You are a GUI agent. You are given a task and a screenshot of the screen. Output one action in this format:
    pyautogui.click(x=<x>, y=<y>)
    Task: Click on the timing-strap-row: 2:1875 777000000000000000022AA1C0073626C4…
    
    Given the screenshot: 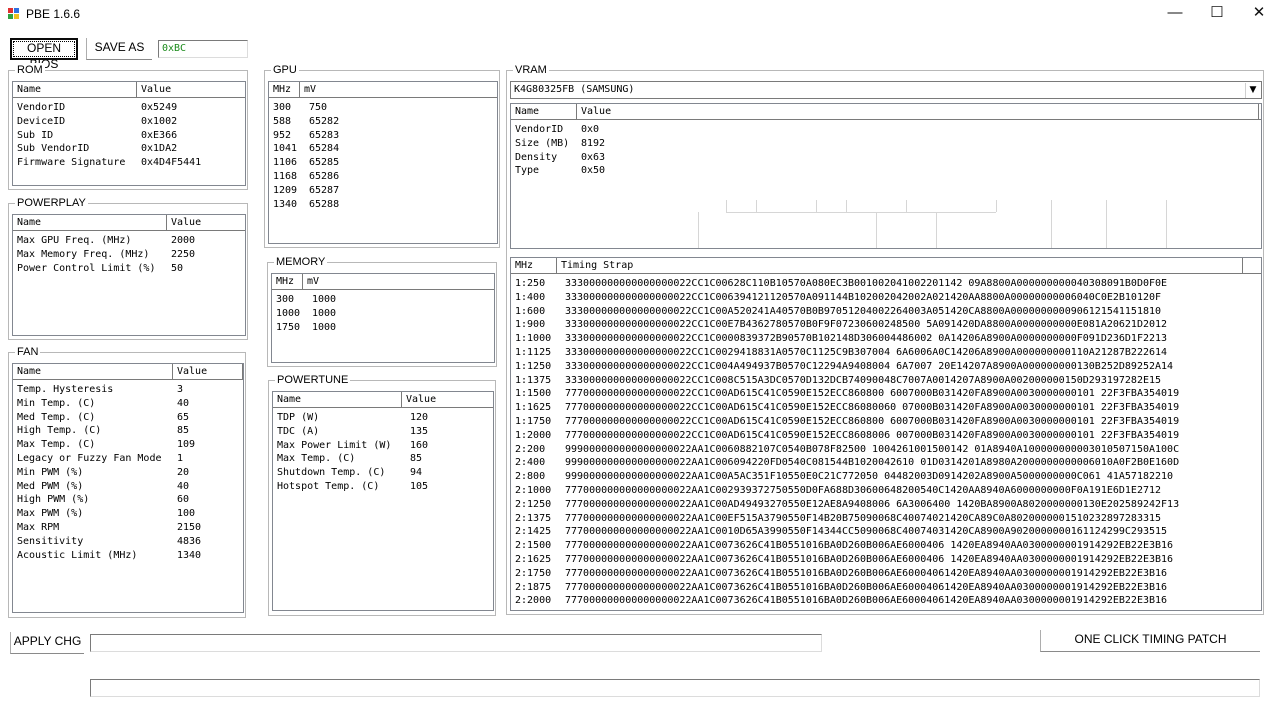 What is the action you would take?
    pyautogui.click(x=886, y=588)
    